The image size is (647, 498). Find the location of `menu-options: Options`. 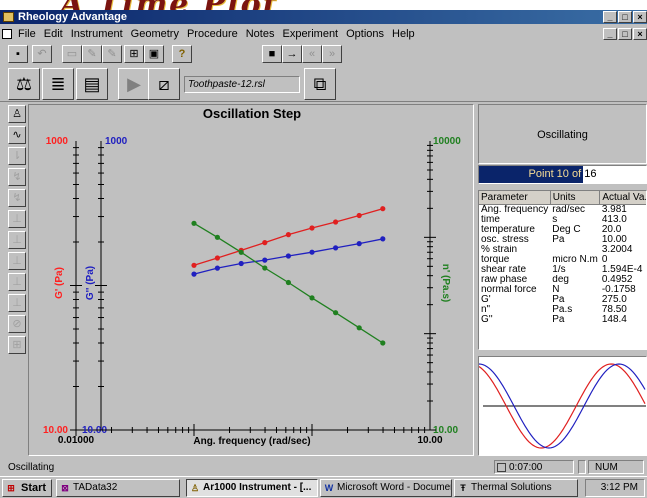

menu-options: Options is located at coordinates (365, 34).